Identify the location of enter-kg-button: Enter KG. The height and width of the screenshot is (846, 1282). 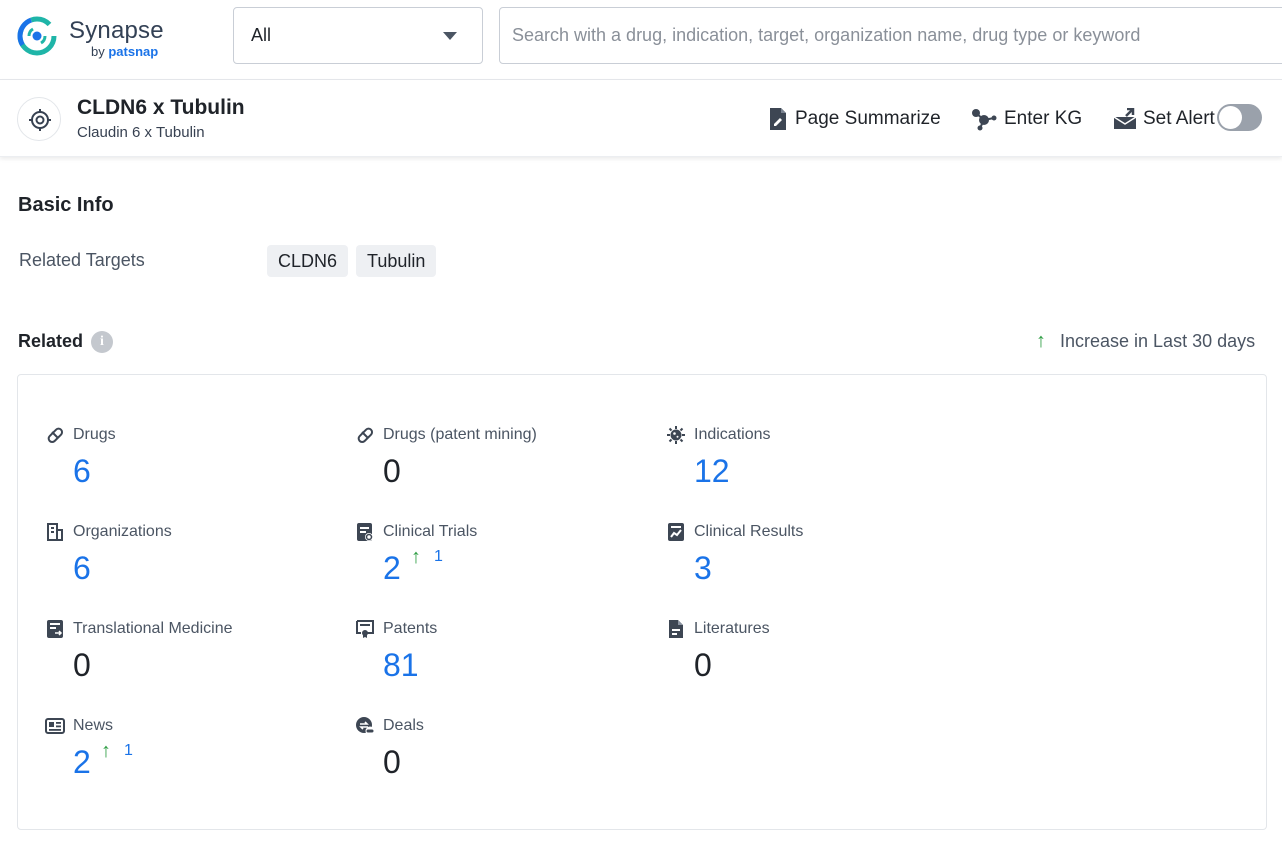
(1026, 119).